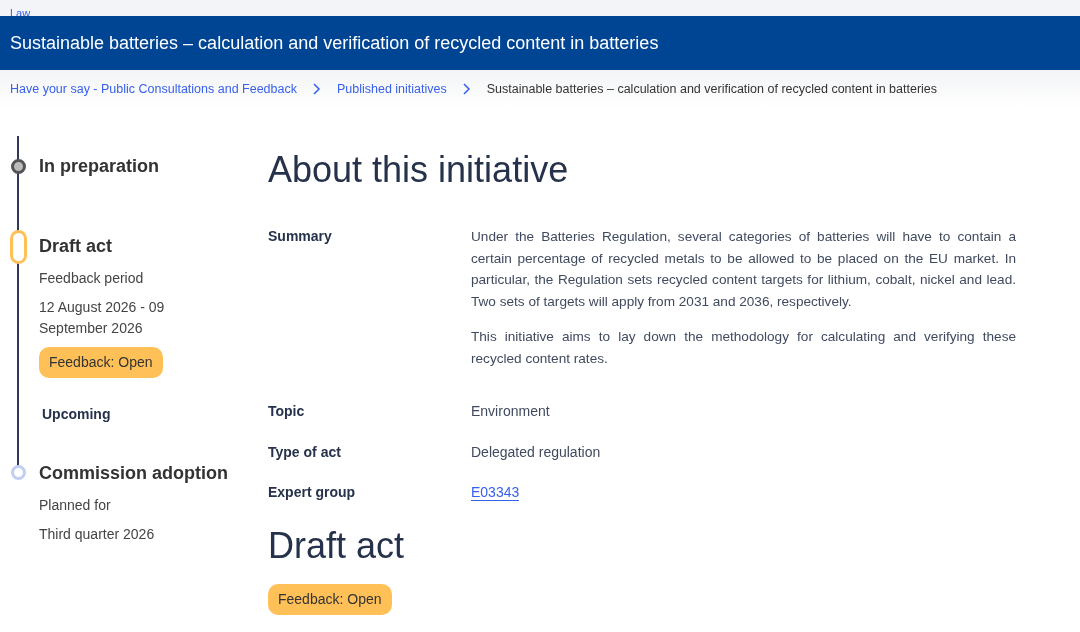  Describe the element at coordinates (536, 451) in the screenshot. I see `field-value: Delegated regulation` at that location.